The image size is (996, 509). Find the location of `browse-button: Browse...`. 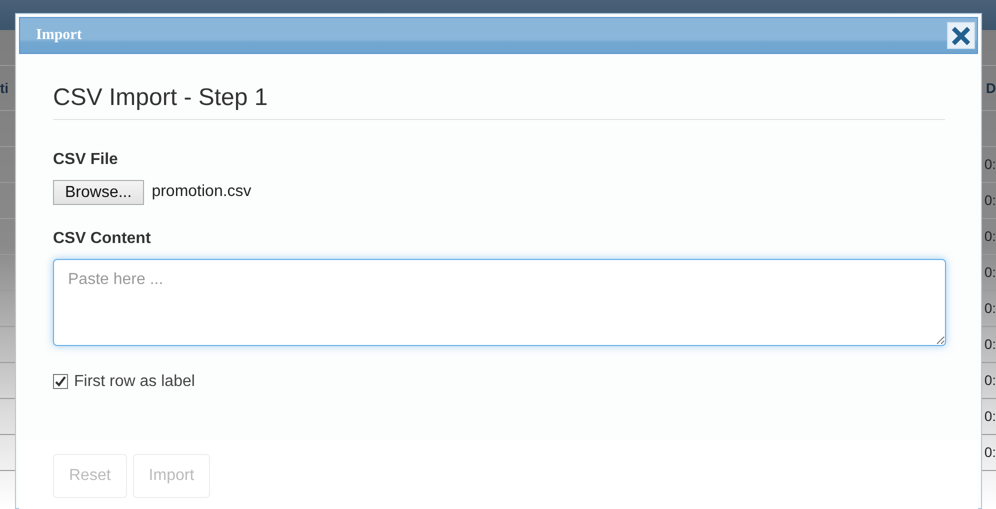

browse-button: Browse... is located at coordinates (98, 192).